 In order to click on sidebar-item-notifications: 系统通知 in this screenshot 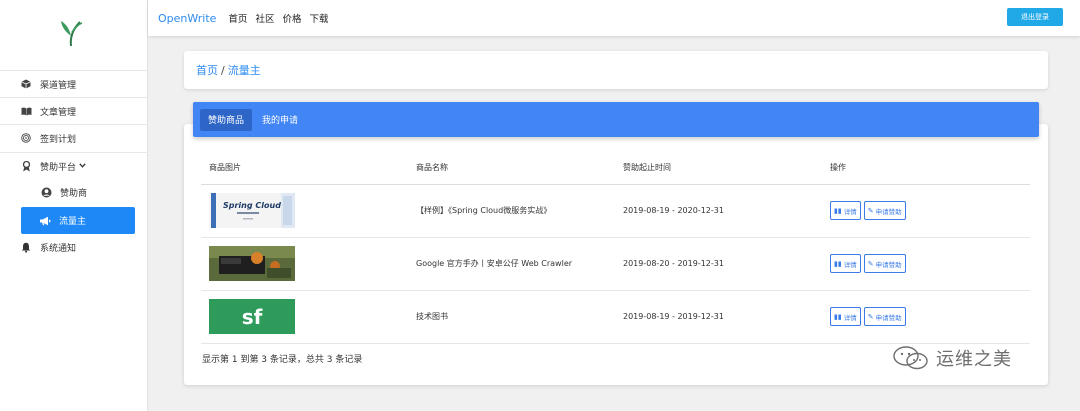, I will do `click(74, 247)`.